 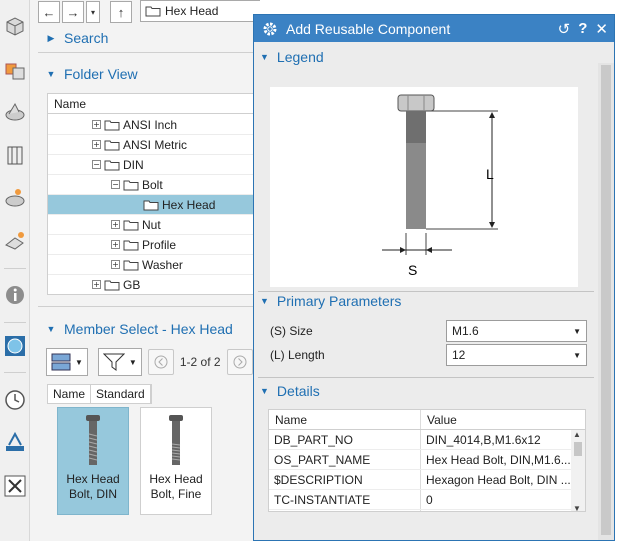 I want to click on tree-node: Hex Head, so click(x=153, y=205).